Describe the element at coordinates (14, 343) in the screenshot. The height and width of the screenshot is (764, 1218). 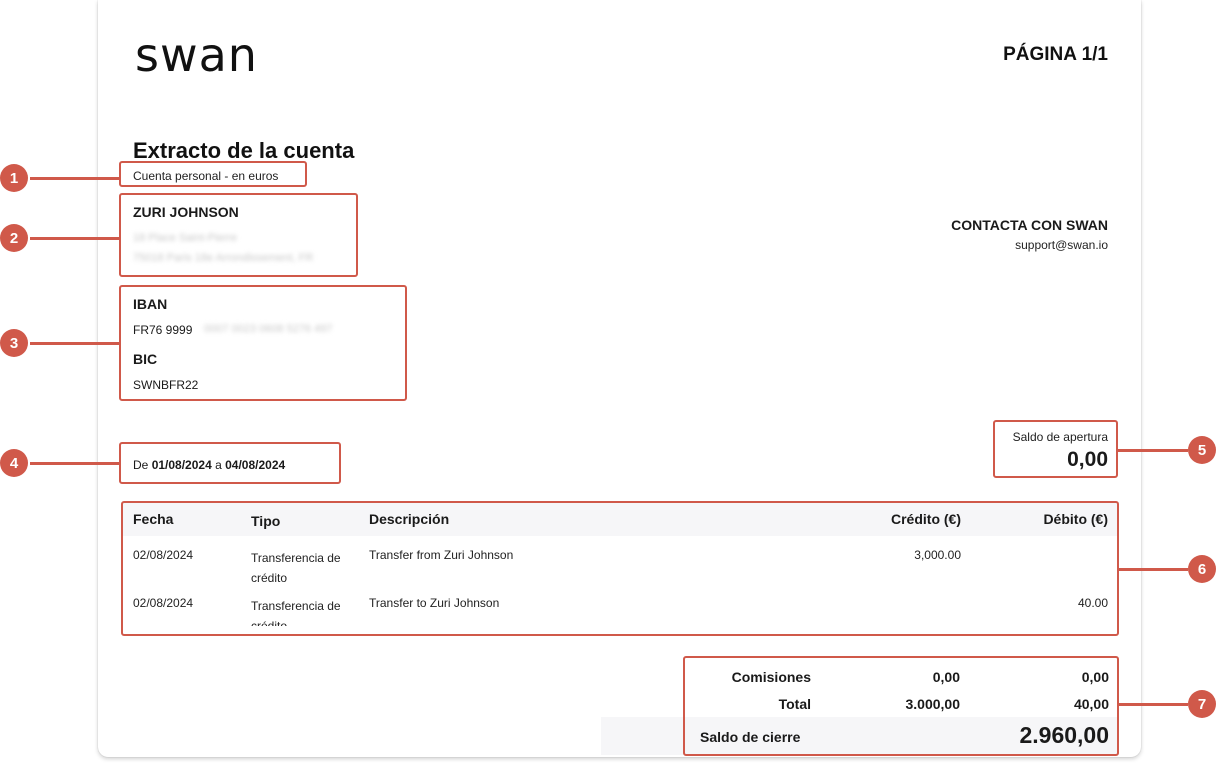
I see `annotation-badge-3: 3` at that location.